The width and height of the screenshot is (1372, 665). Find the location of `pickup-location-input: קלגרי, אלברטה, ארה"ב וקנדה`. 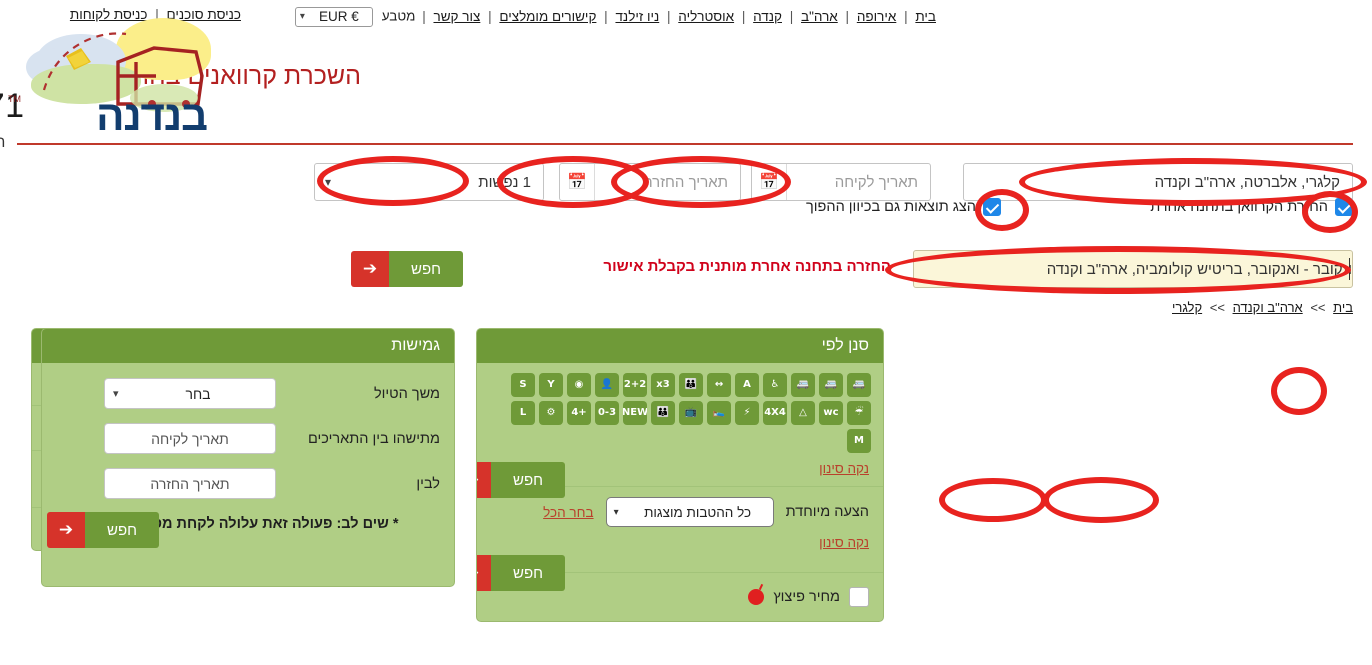

pickup-location-input: קלגרי, אלברטה, ארה"ב וקנדה is located at coordinates (1159, 182).